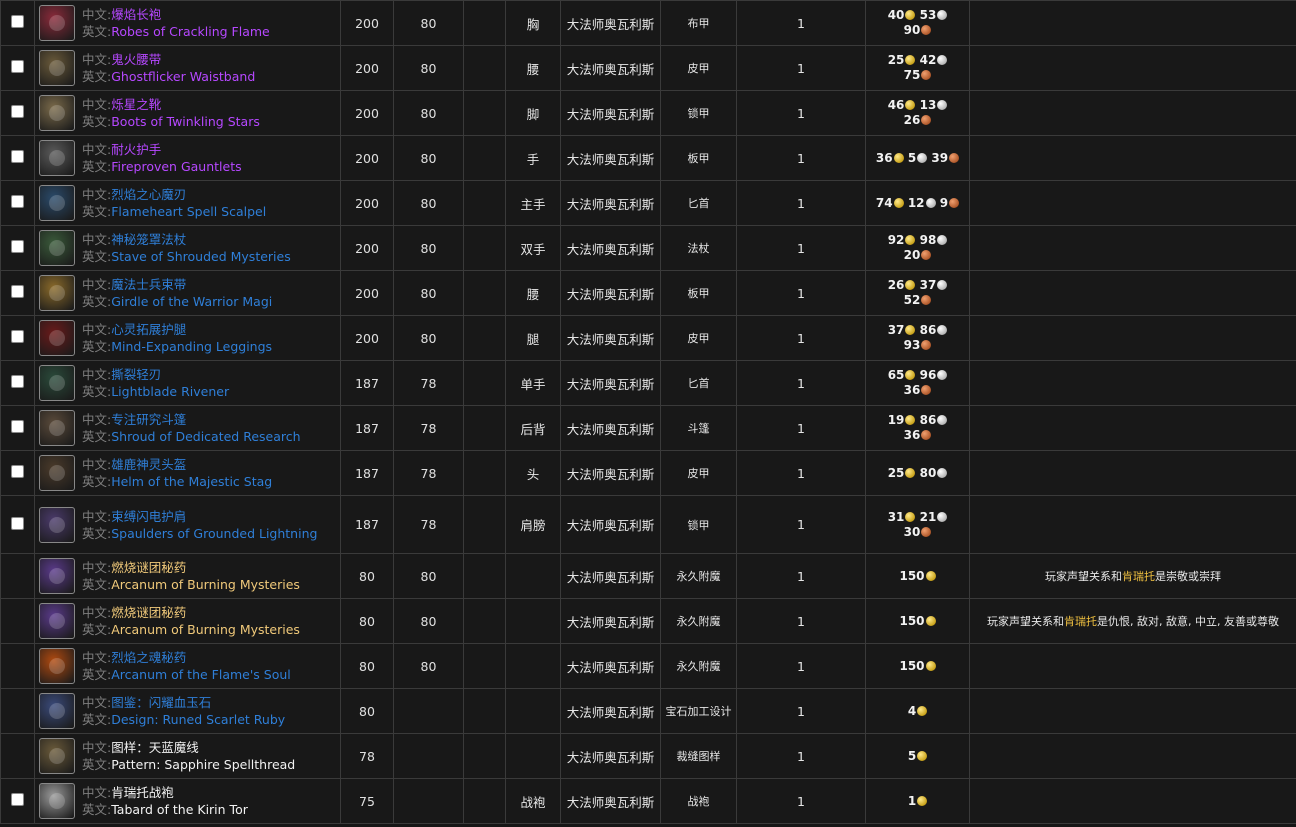 The height and width of the screenshot is (827, 1296). What do you see at coordinates (183, 76) in the screenshot?
I see `item-name-en: Ghostflicker Waistband` at bounding box center [183, 76].